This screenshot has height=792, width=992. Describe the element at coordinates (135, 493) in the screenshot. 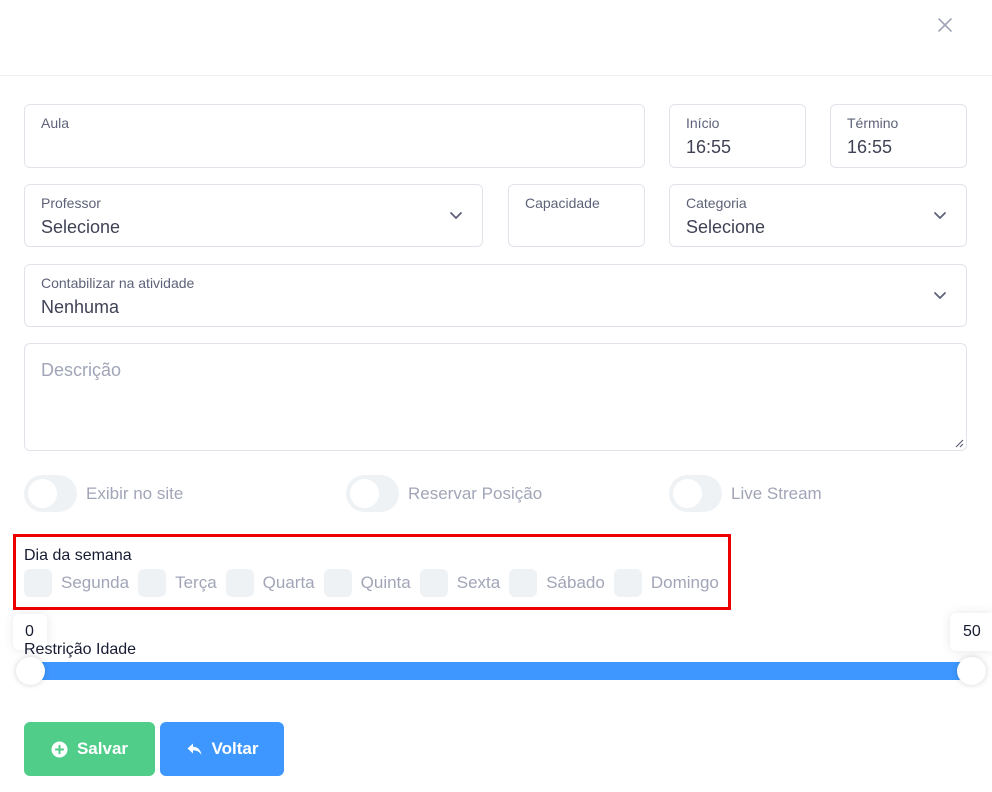

I see `toggle-label: Exibir no site` at that location.